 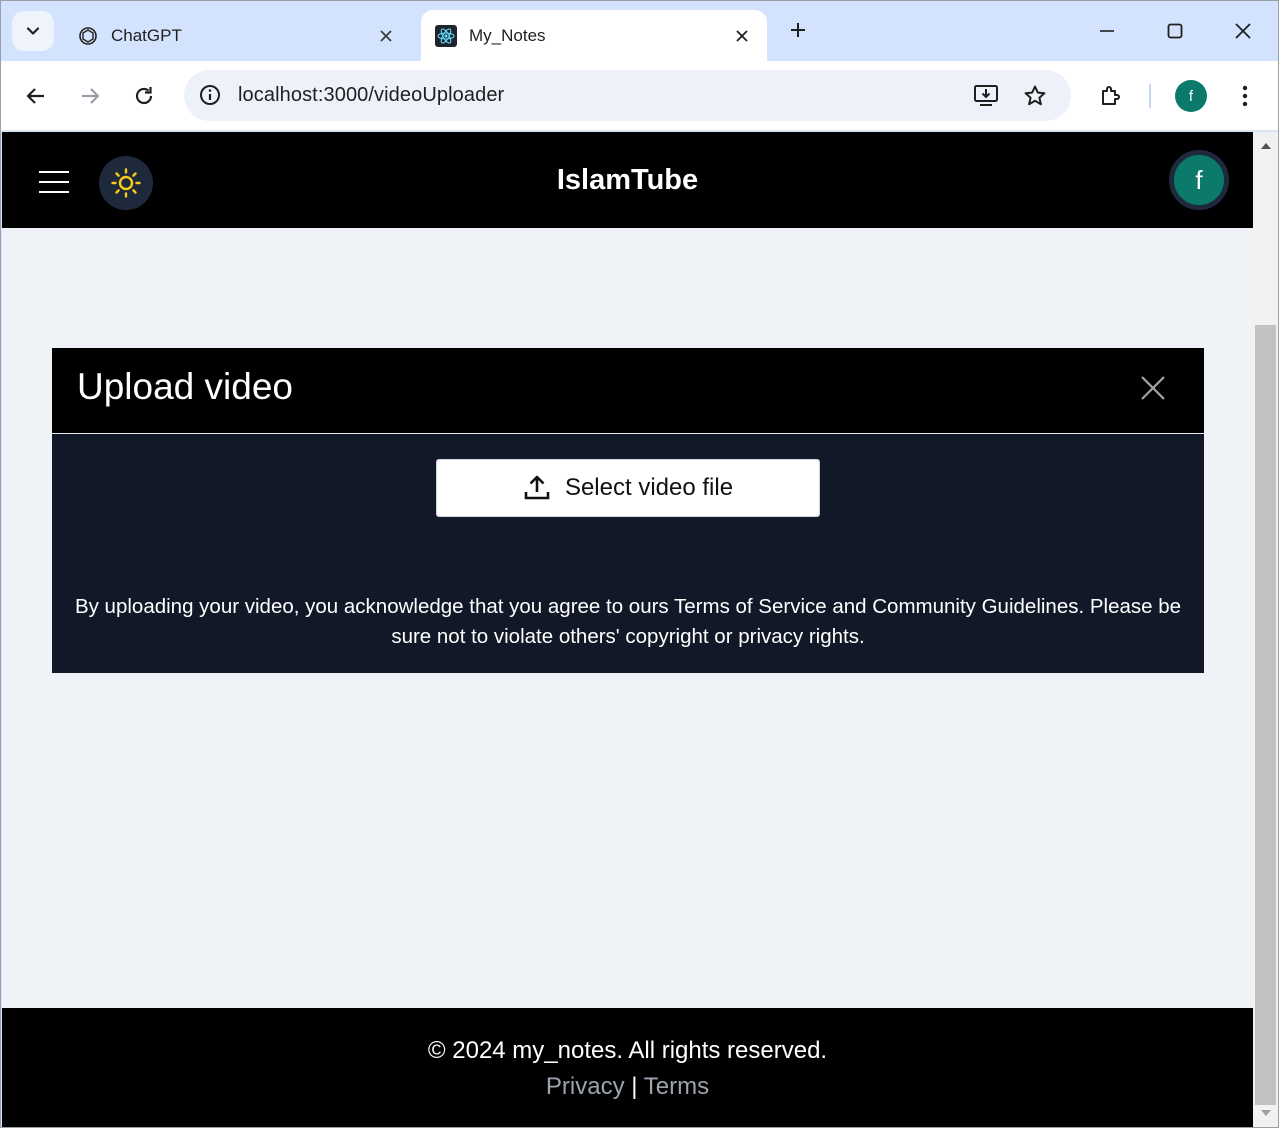 I want to click on tab-chatgpt: ChatGPT, so click(x=237, y=35).